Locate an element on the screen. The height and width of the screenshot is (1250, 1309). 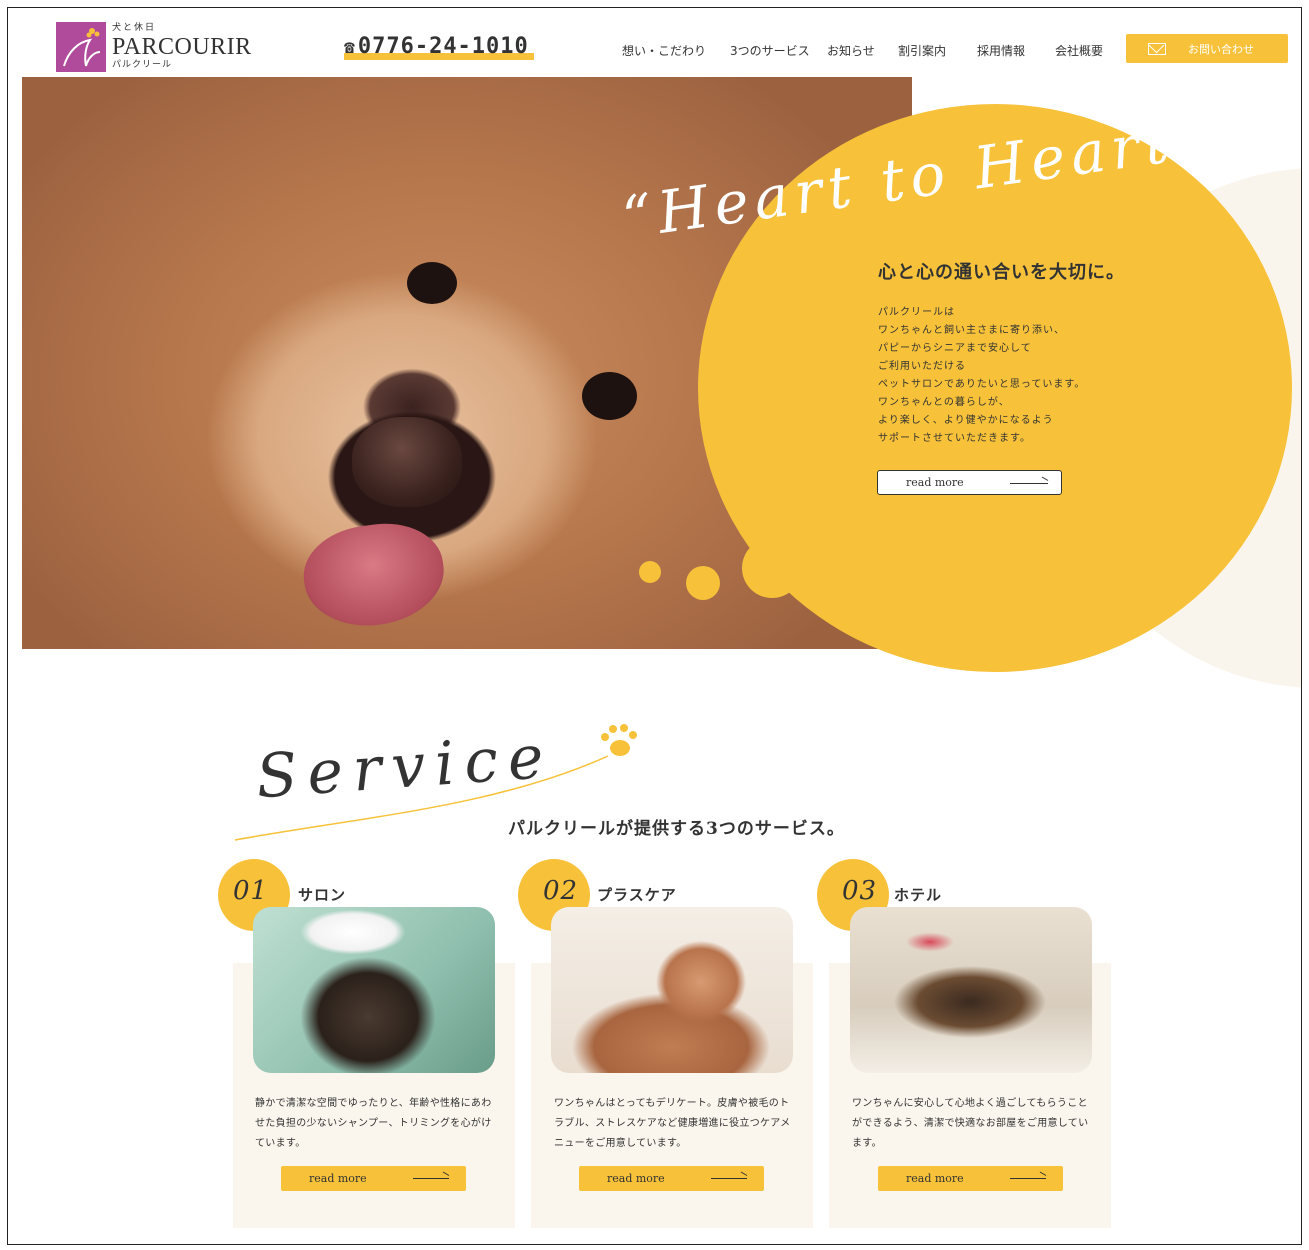
phone-link: ☎0776-24-1010 is located at coordinates (436, 46).